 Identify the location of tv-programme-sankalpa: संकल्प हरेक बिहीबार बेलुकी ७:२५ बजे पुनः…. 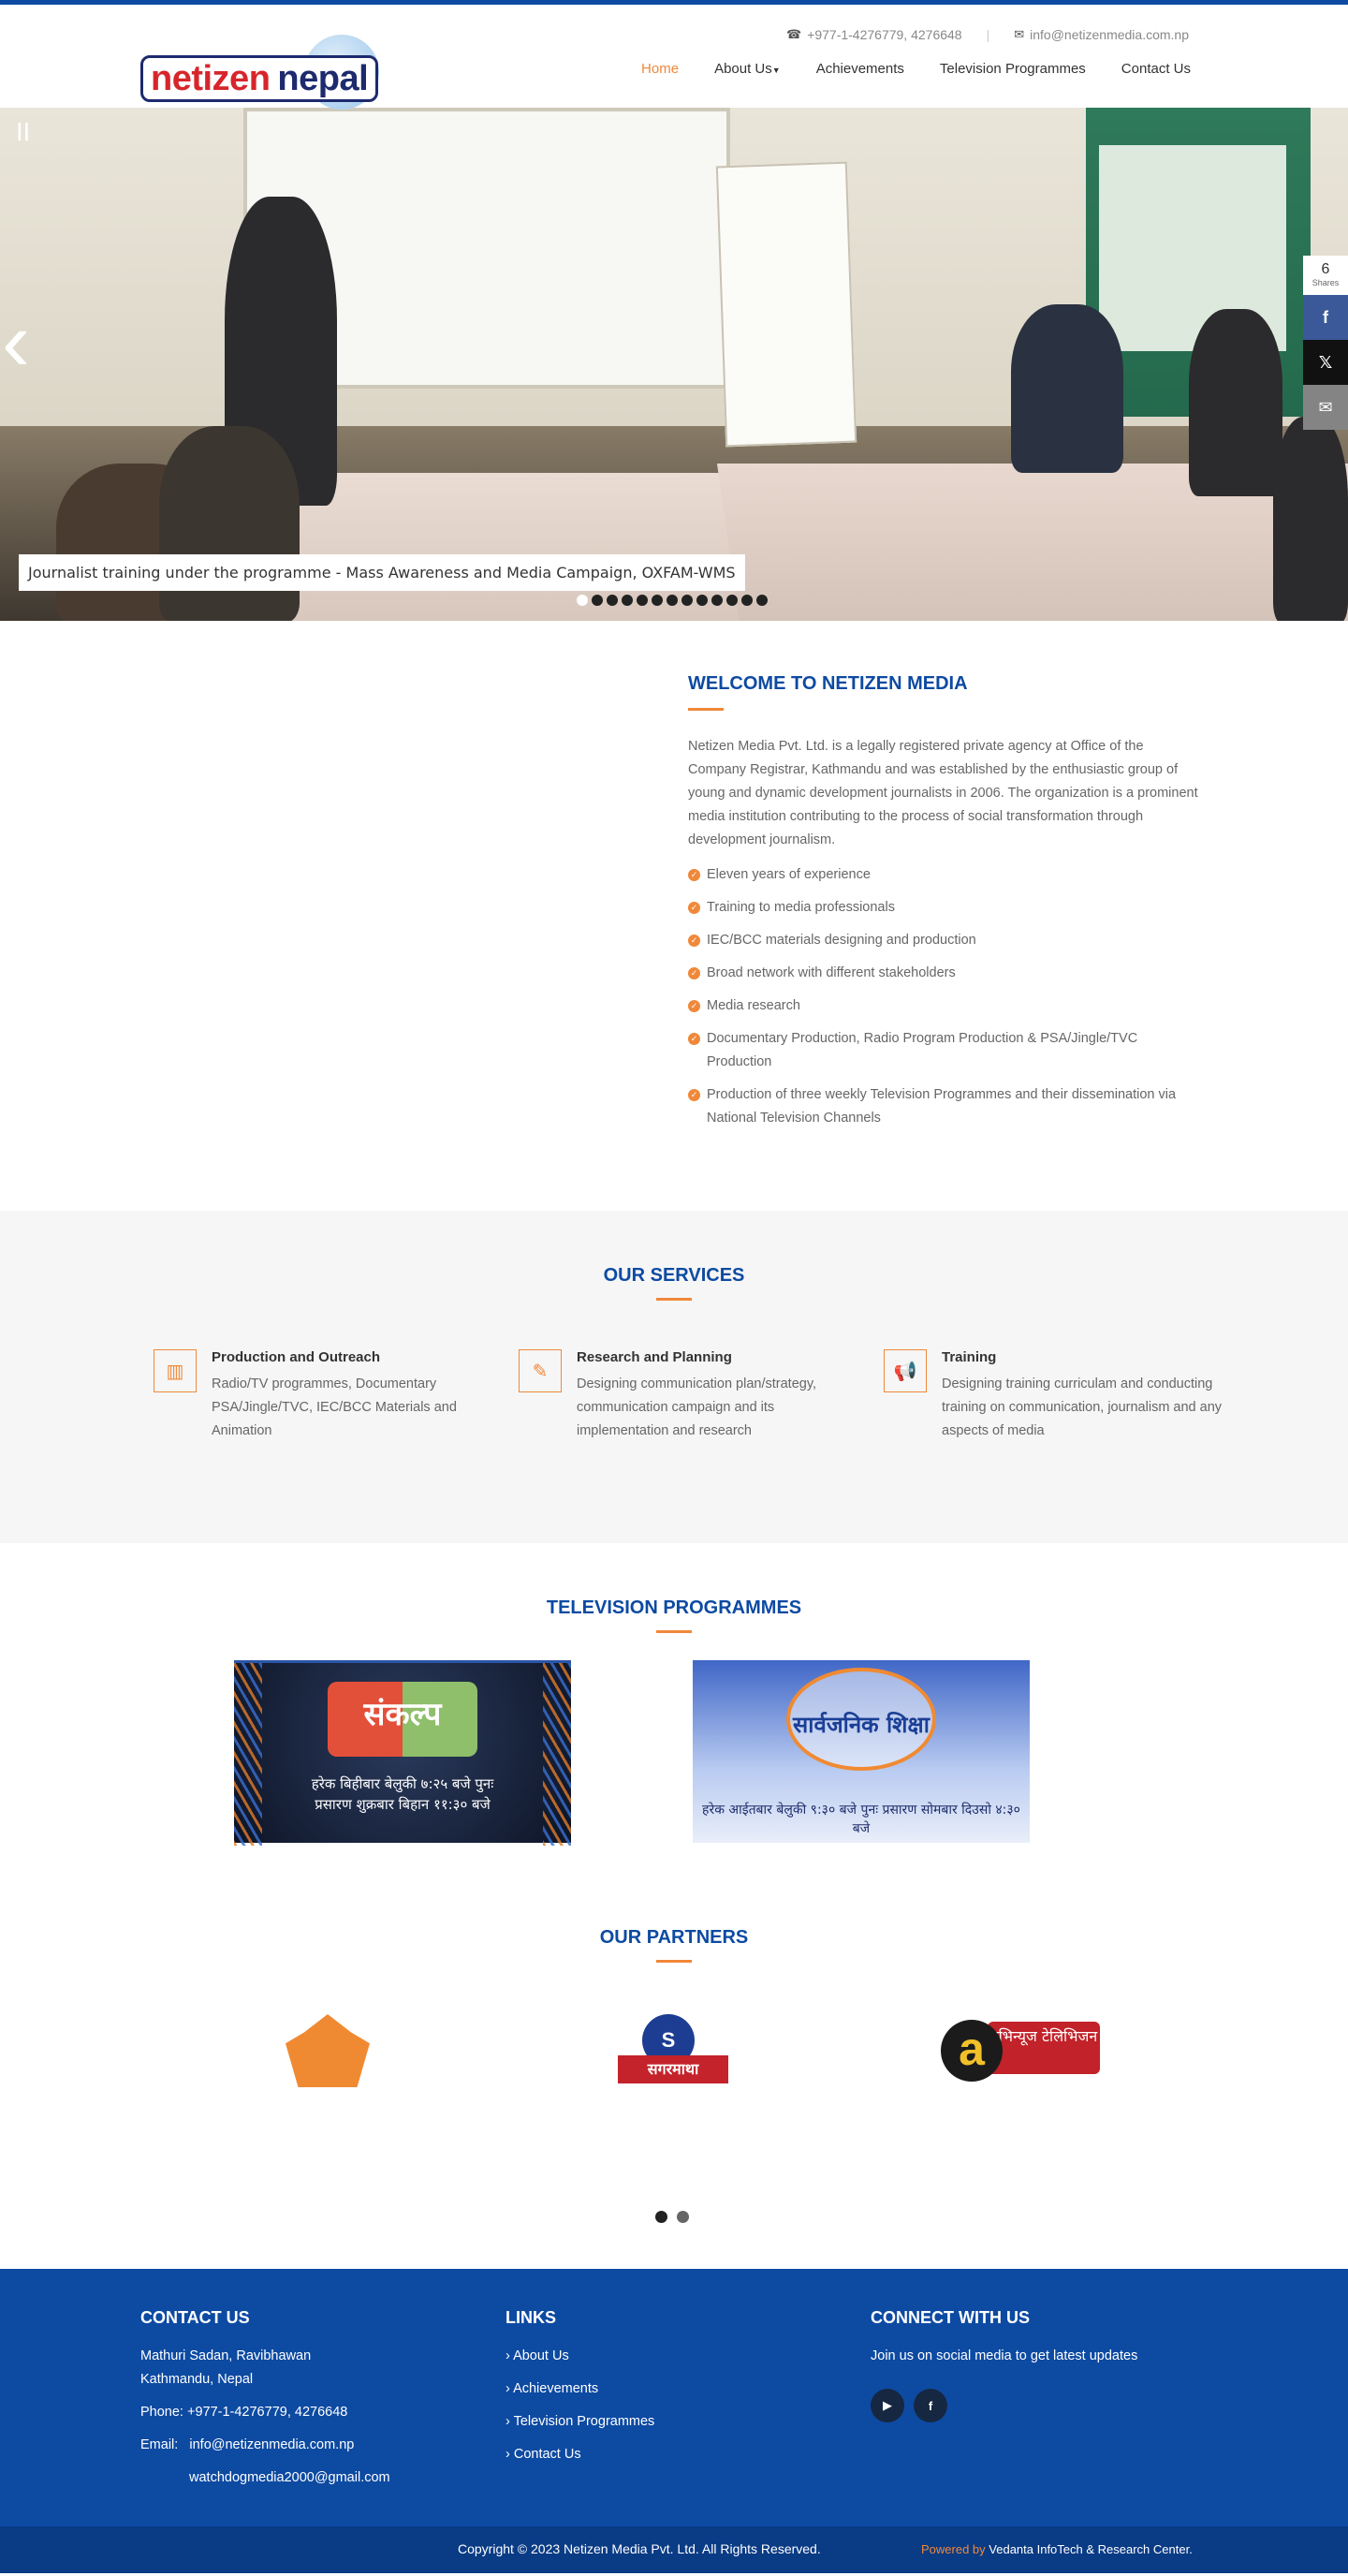
(402, 1753).